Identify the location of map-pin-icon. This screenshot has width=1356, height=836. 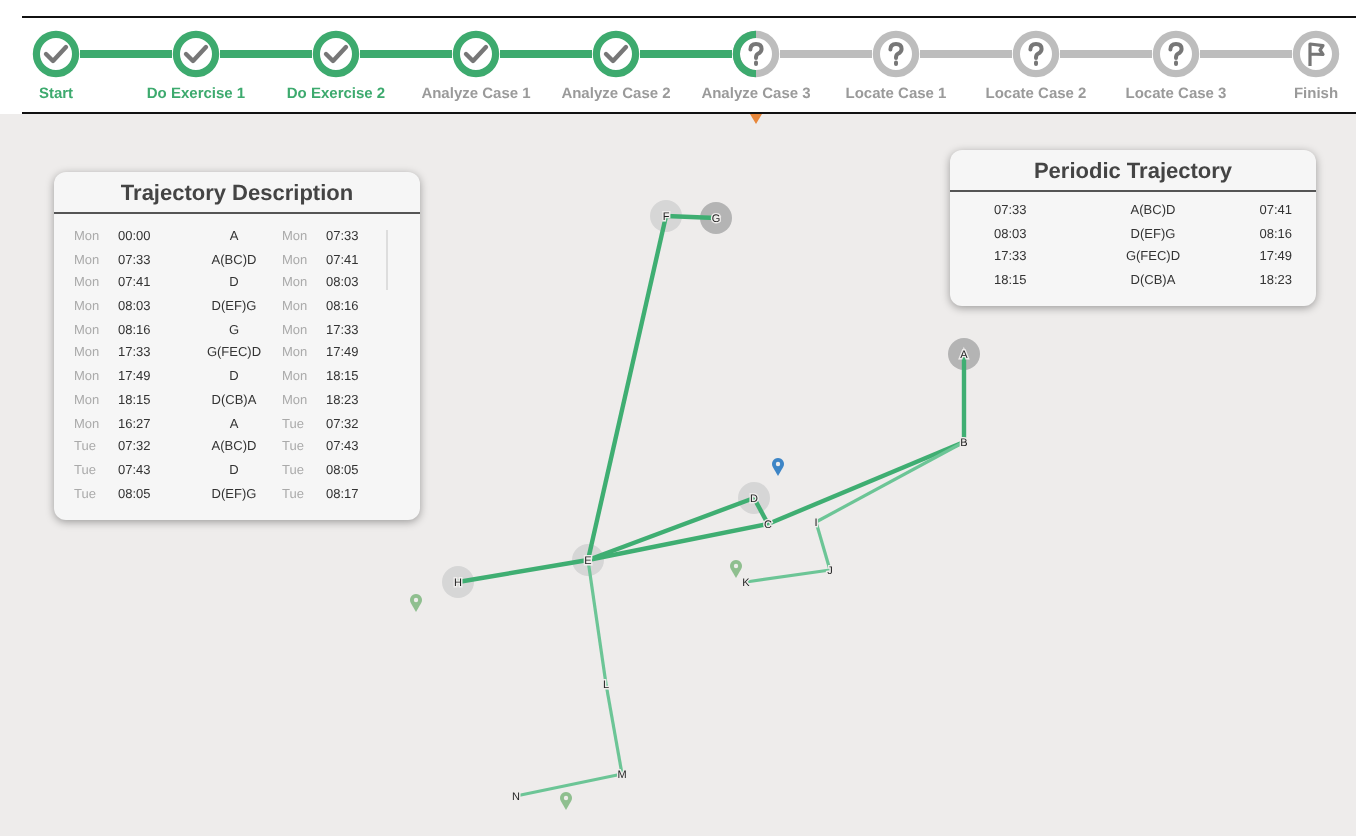
(778, 467).